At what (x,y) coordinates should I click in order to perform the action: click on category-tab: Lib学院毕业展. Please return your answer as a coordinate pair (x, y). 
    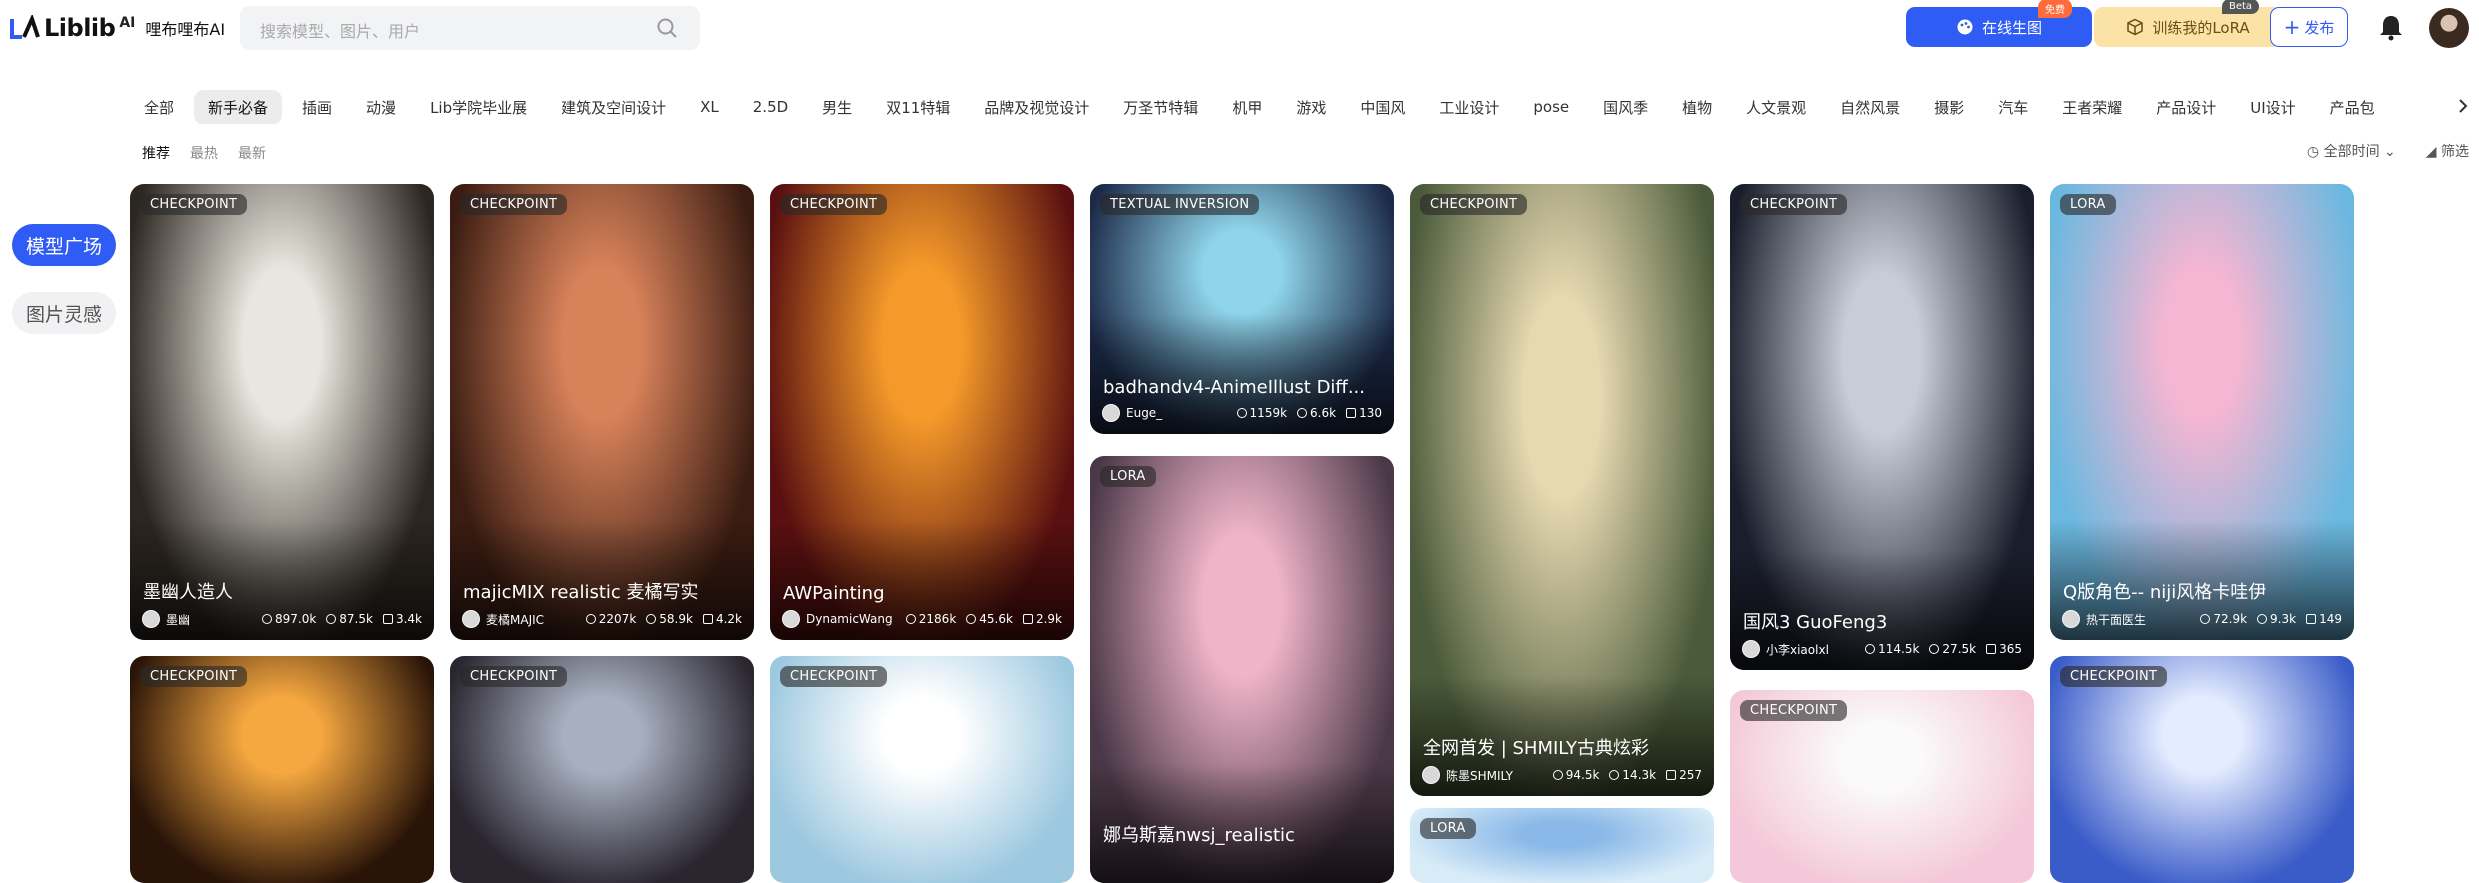
    Looking at the image, I should click on (478, 107).